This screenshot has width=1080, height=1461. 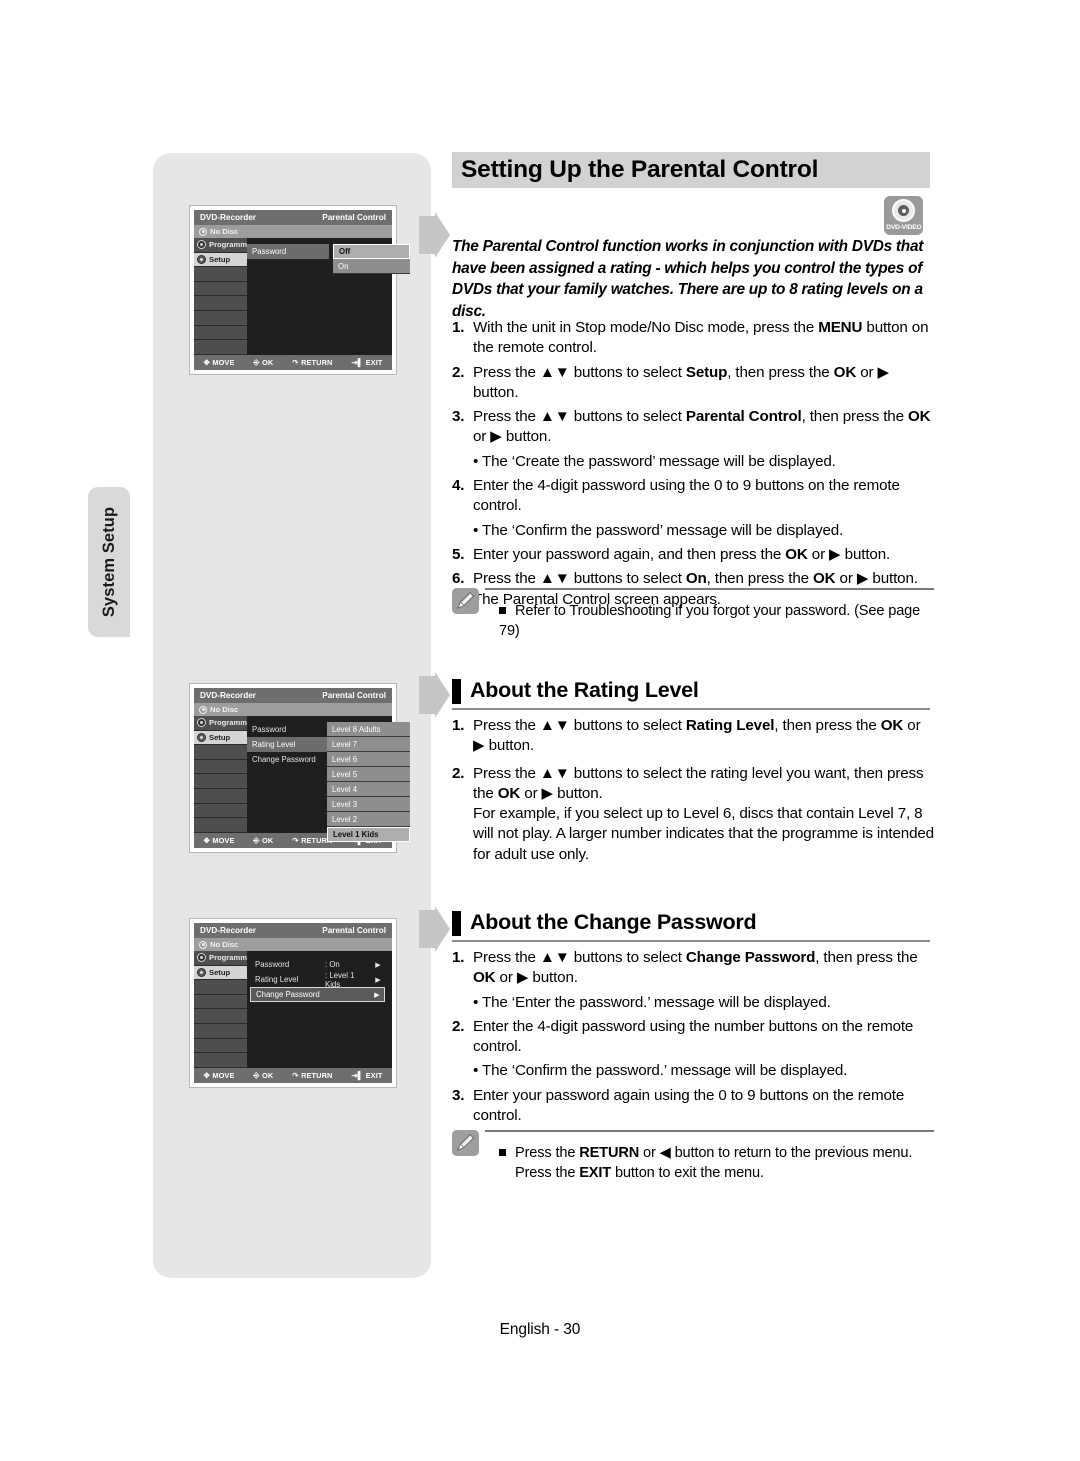 What do you see at coordinates (691, 709) in the screenshot?
I see `heading-underline` at bounding box center [691, 709].